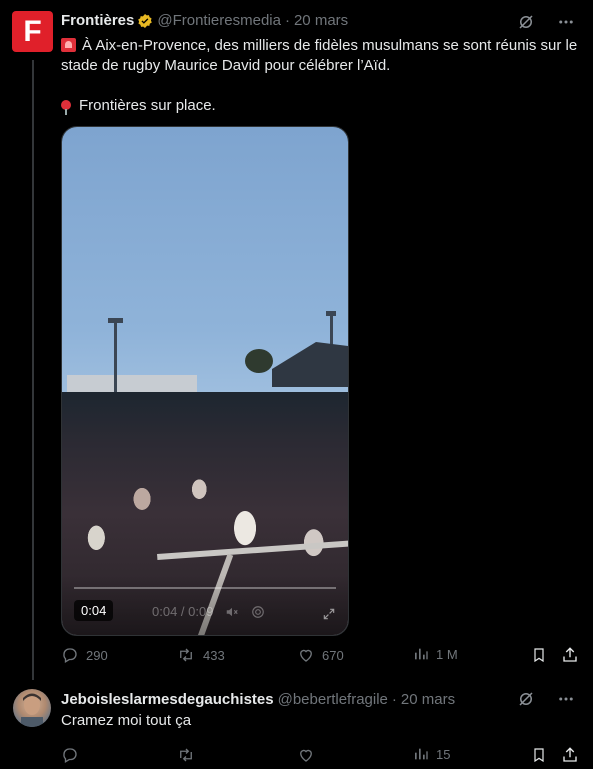 Image resolution: width=593 pixels, height=769 pixels. What do you see at coordinates (94, 610) in the screenshot?
I see `video-time-badge: 0:04` at bounding box center [94, 610].